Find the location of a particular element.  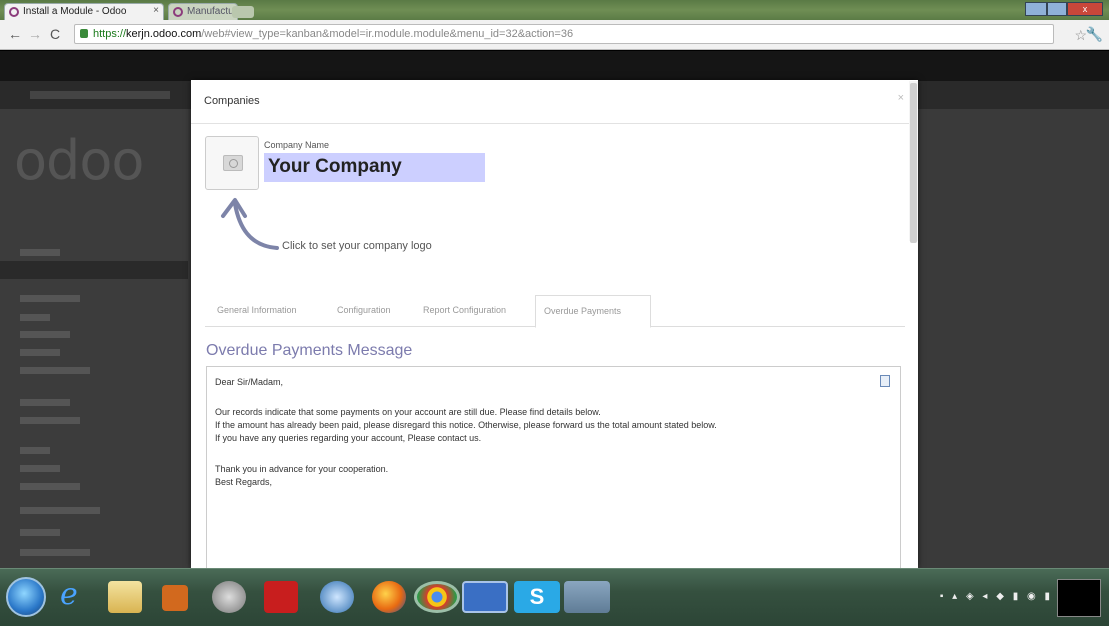

acrobat-icon is located at coordinates (281, 597).